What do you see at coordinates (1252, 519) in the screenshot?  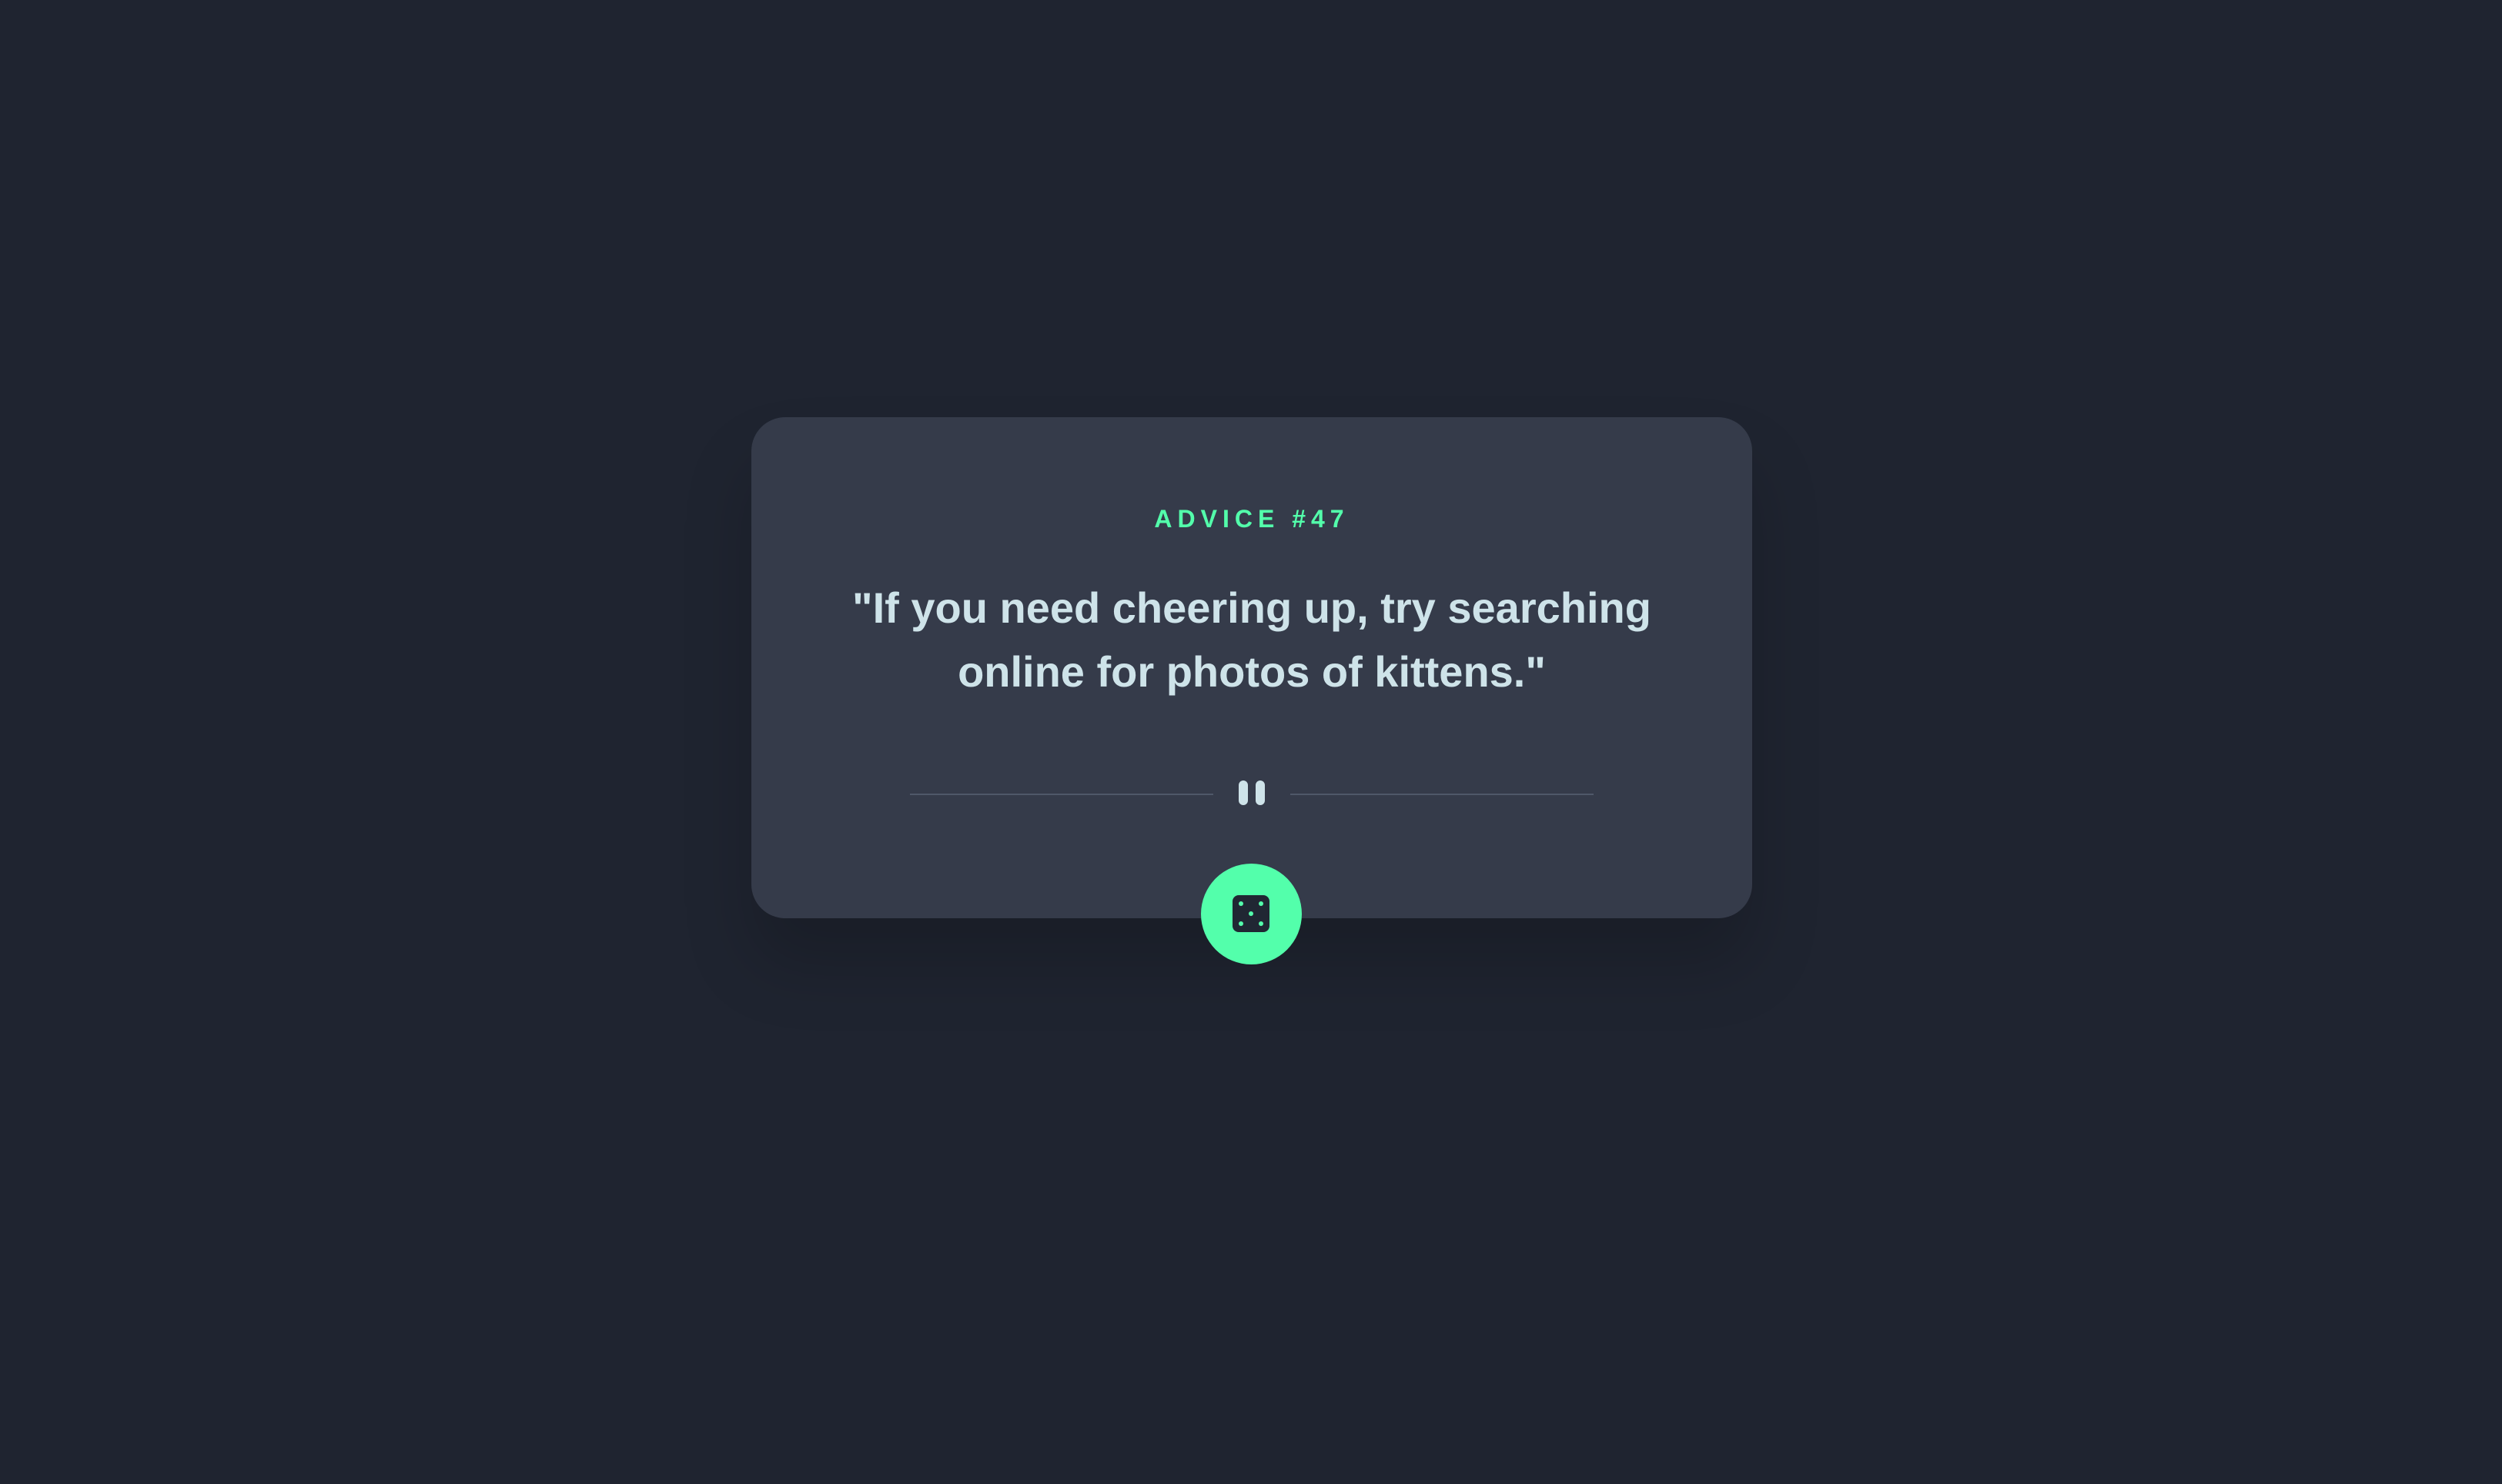 I see `advice-id-heading: ADVICE #47` at bounding box center [1252, 519].